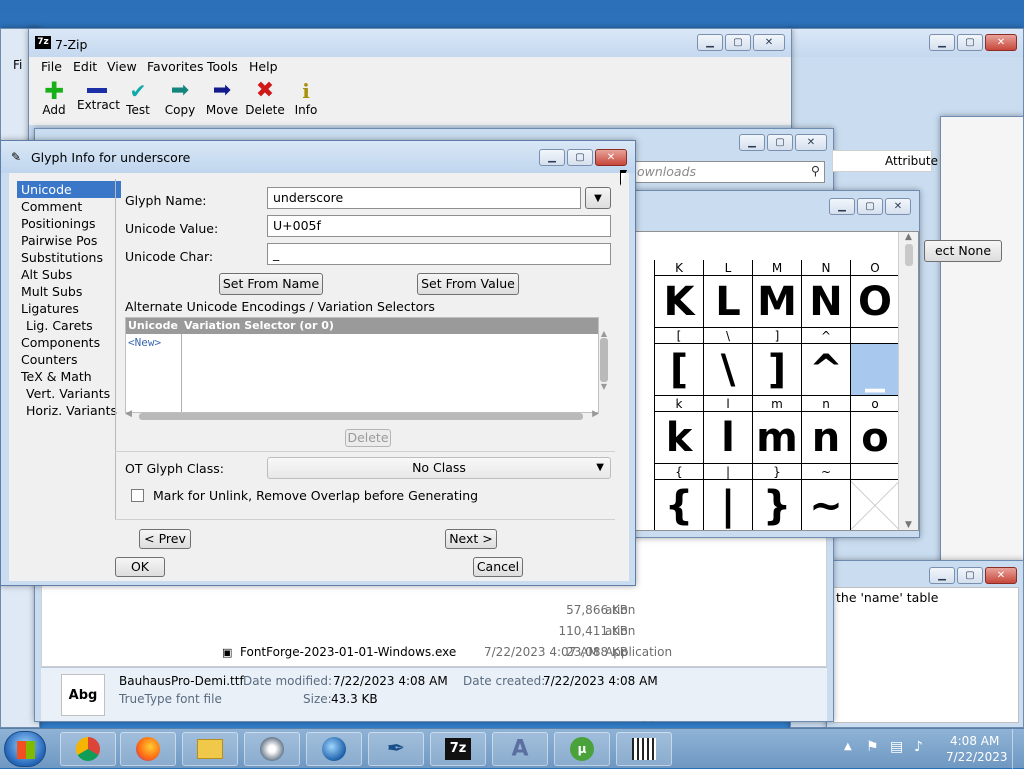 Image resolution: width=1024 pixels, height=769 pixels. Describe the element at coordinates (51, 66) in the screenshot. I see `menu-file: File` at that location.